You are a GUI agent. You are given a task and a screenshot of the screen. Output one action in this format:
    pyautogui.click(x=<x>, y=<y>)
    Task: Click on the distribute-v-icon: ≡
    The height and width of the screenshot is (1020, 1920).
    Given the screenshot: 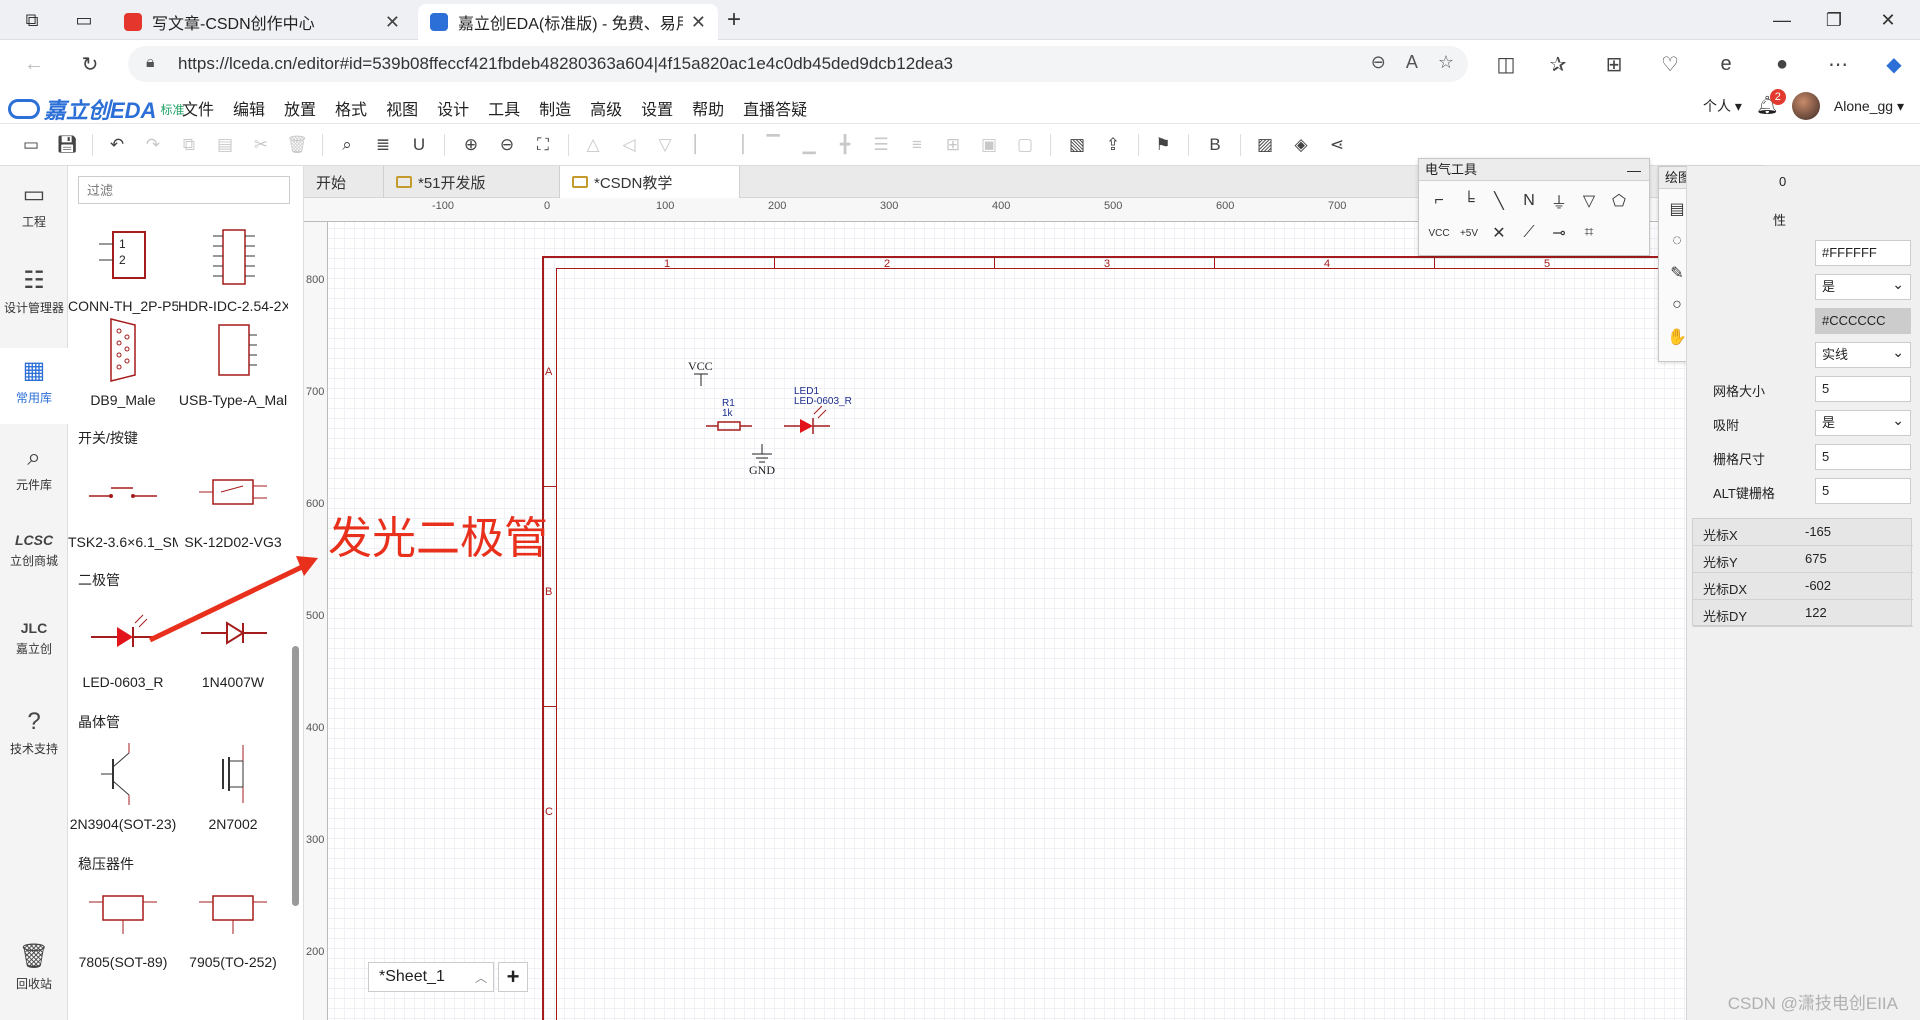 What is the action you would take?
    pyautogui.click(x=917, y=145)
    